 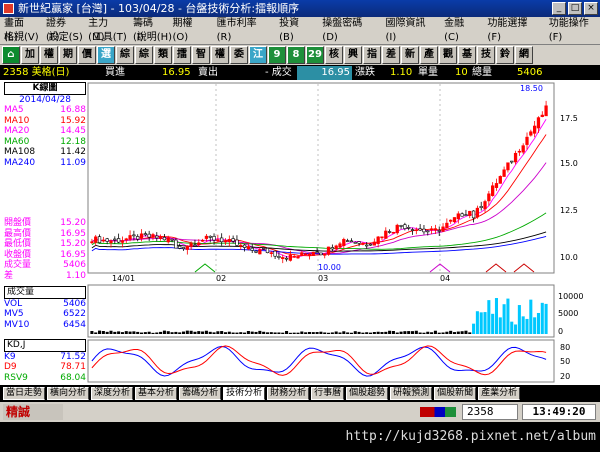 What do you see at coordinates (30, 55) in the screenshot?
I see `toolbar-button: 加` at bounding box center [30, 55].